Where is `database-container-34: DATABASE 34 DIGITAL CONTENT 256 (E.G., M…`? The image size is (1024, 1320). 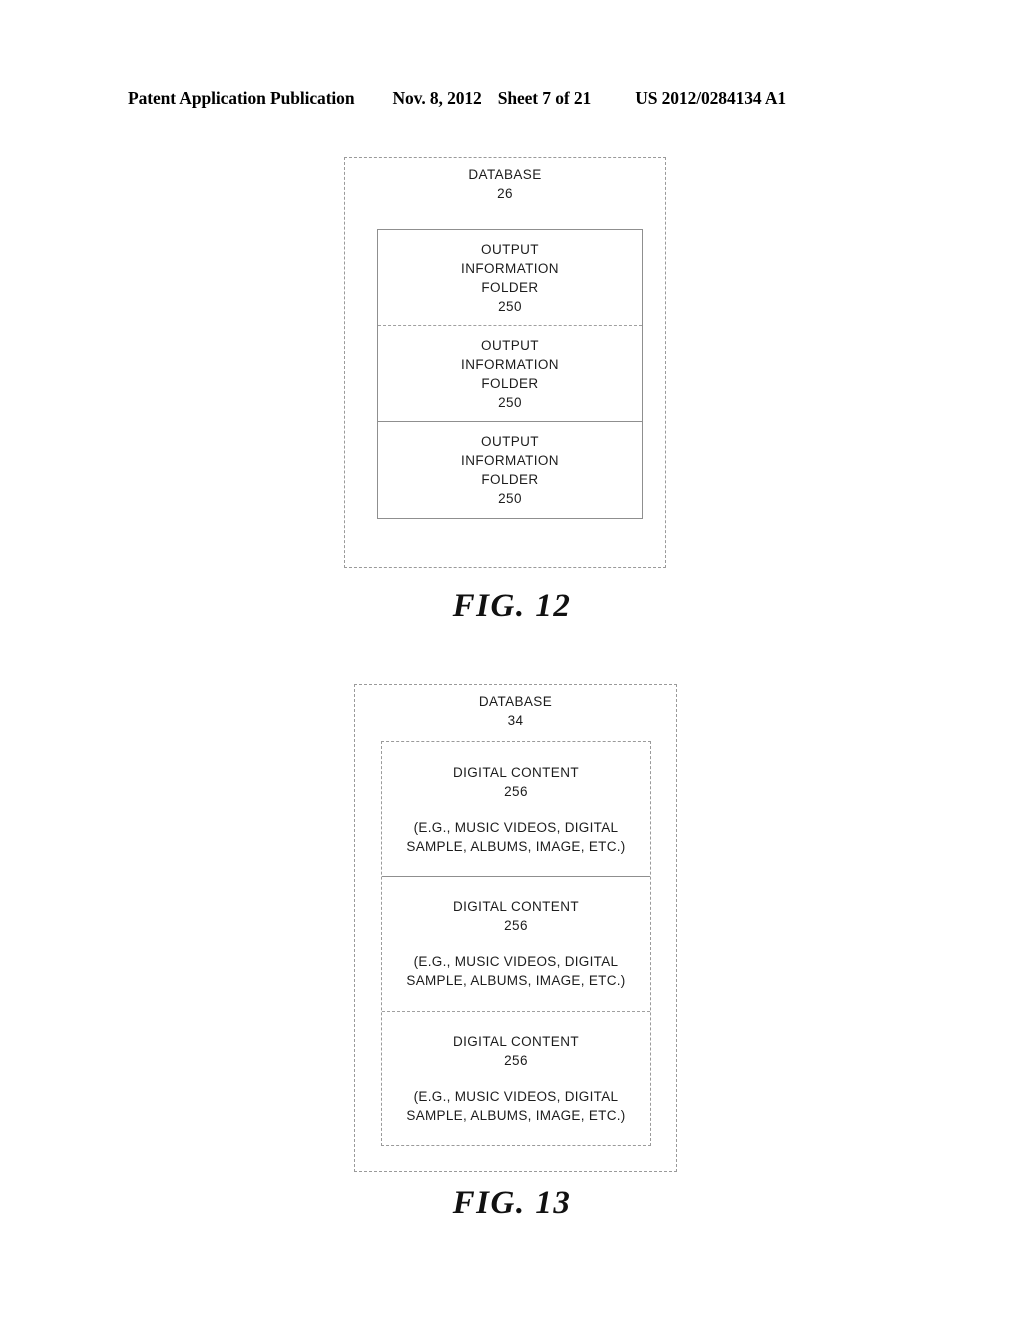
database-container-34: DATABASE 34 DIGITAL CONTENT 256 (E.G., M… is located at coordinates (515, 928).